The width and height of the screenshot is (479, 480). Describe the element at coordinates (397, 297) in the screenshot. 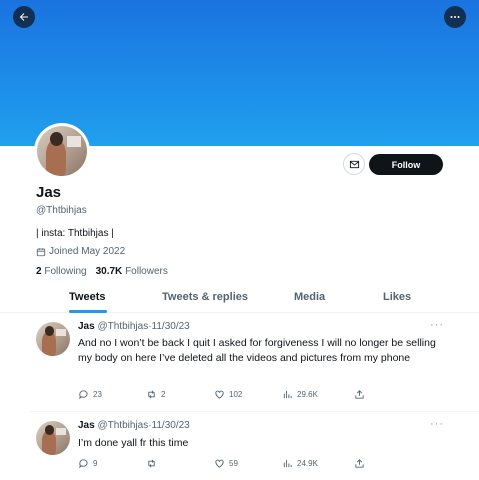

I see `tab-likes: Likes` at that location.